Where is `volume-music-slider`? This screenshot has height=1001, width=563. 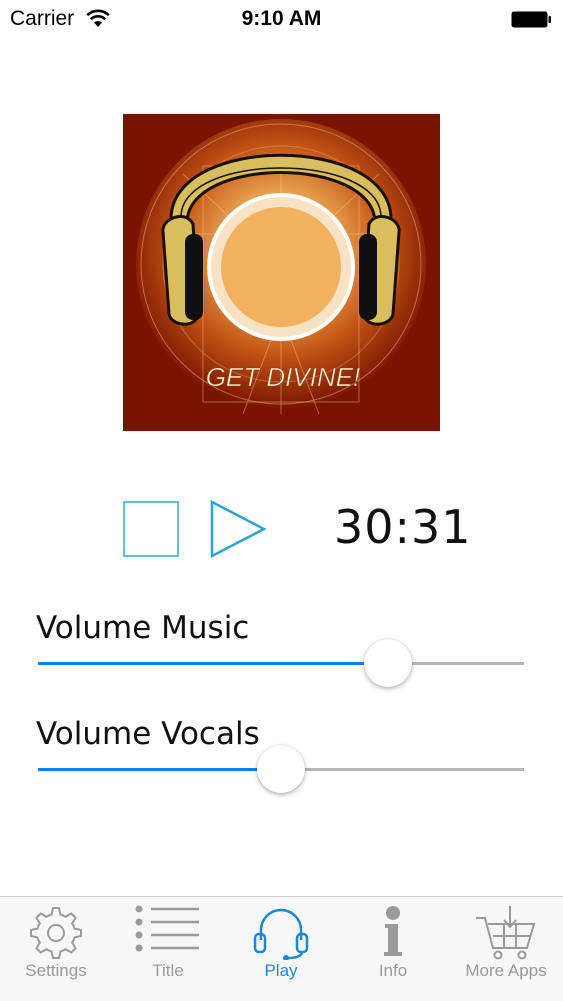 volume-music-slider is located at coordinates (281, 663).